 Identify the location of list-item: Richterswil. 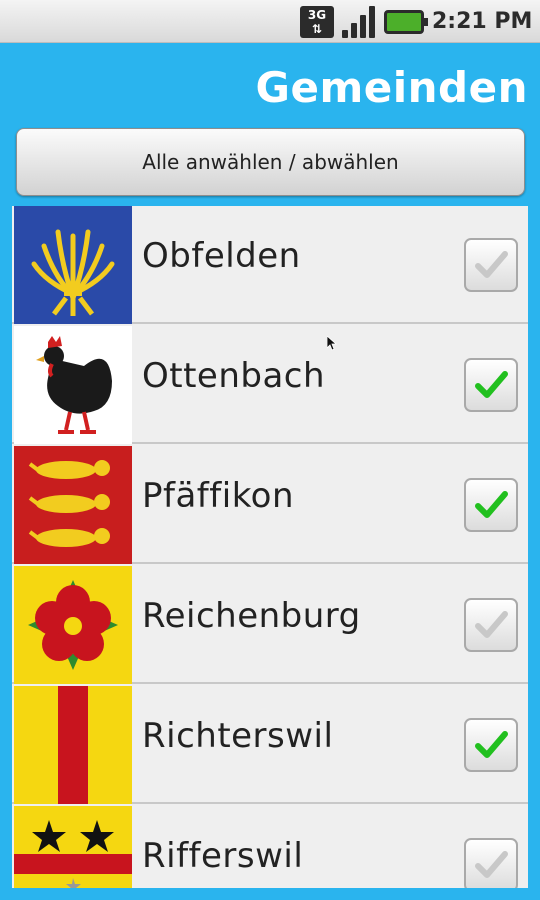
(270, 745).